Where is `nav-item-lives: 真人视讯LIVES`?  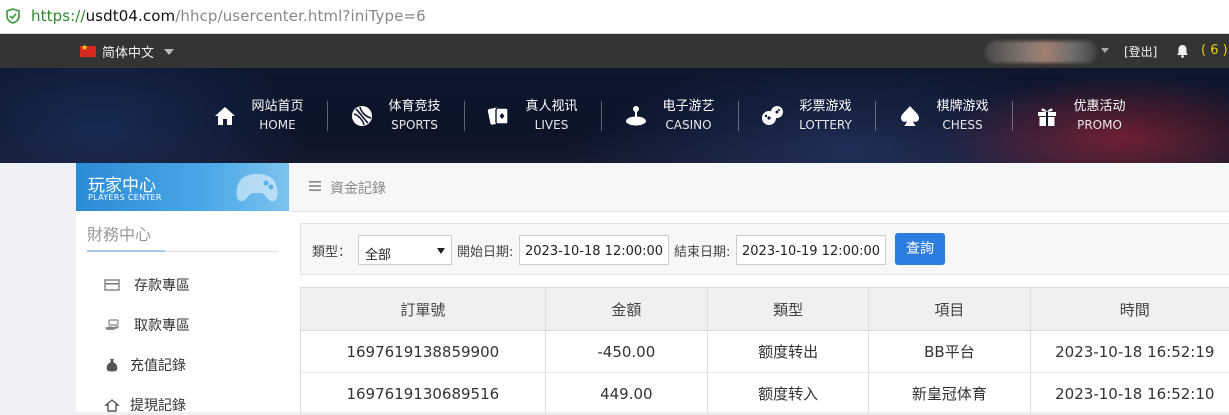 nav-item-lives: 真人视讯LIVES is located at coordinates (532, 115).